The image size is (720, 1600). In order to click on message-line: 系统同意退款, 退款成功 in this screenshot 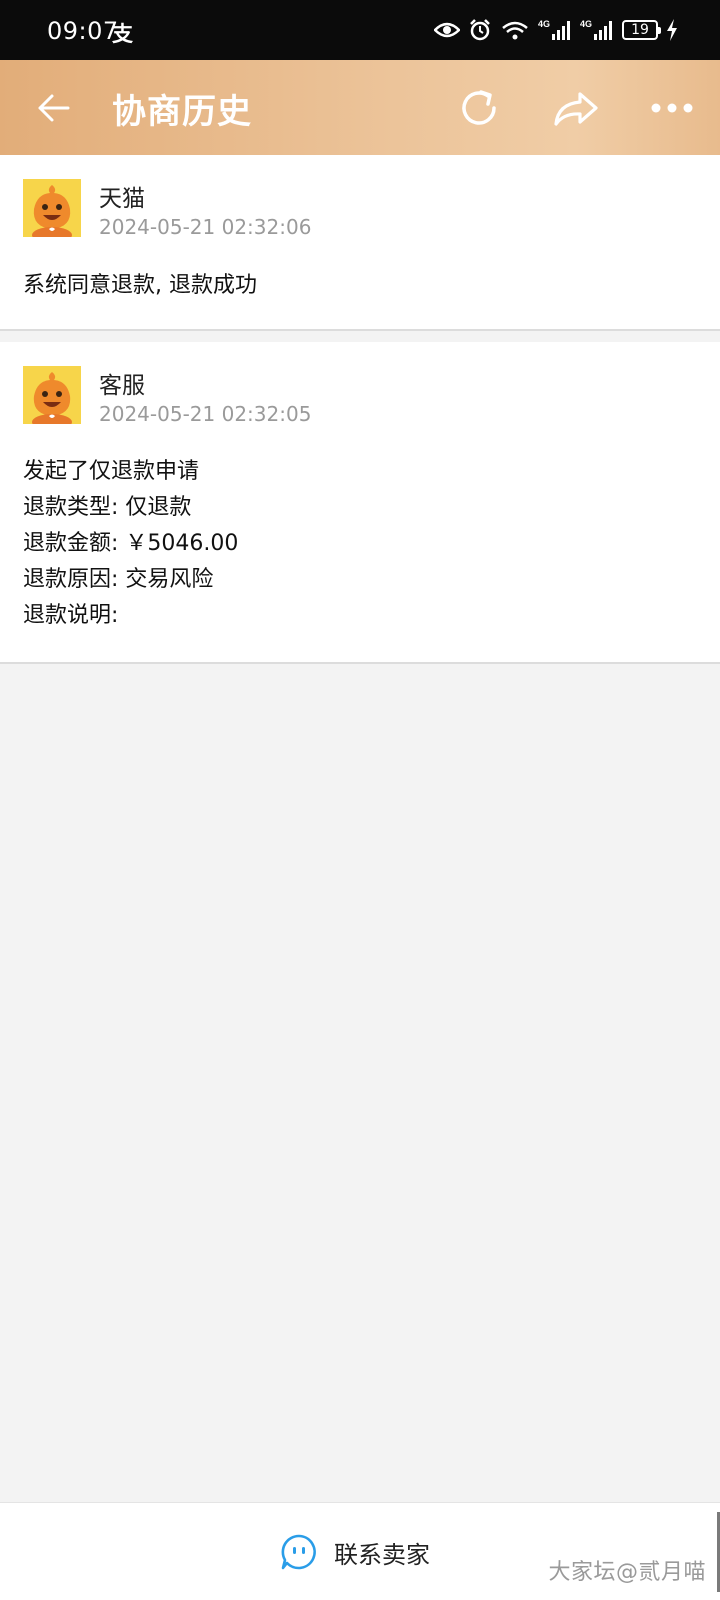, I will do `click(140, 285)`.